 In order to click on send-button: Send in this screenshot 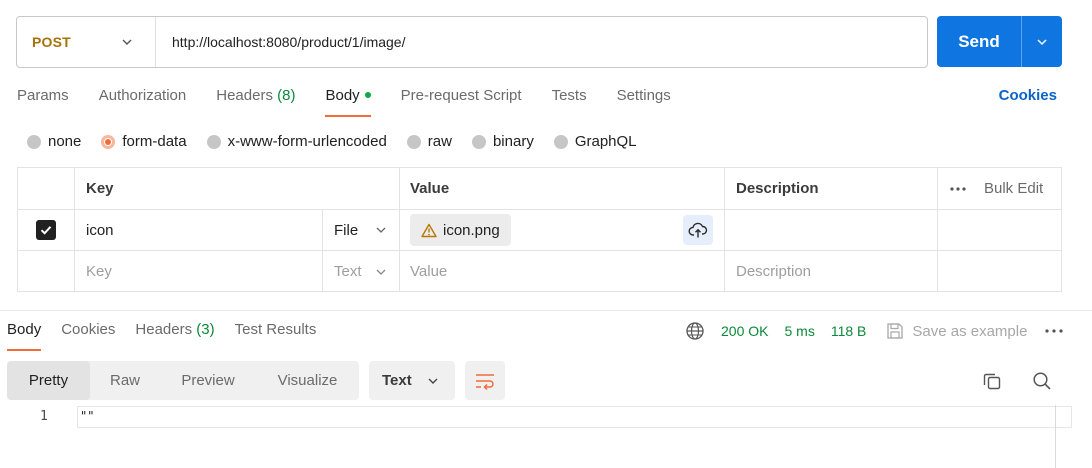, I will do `click(979, 41)`.